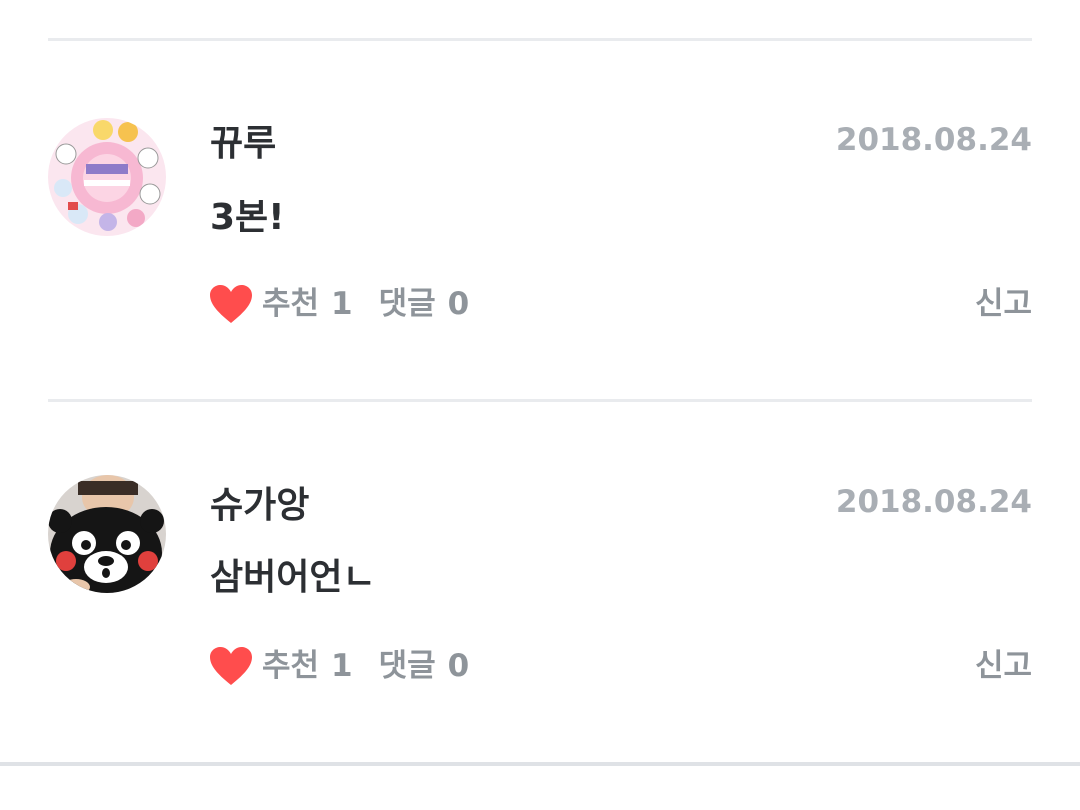 This screenshot has height=810, width=1080. I want to click on avatar-kumamon-bear-icon, so click(107, 534).